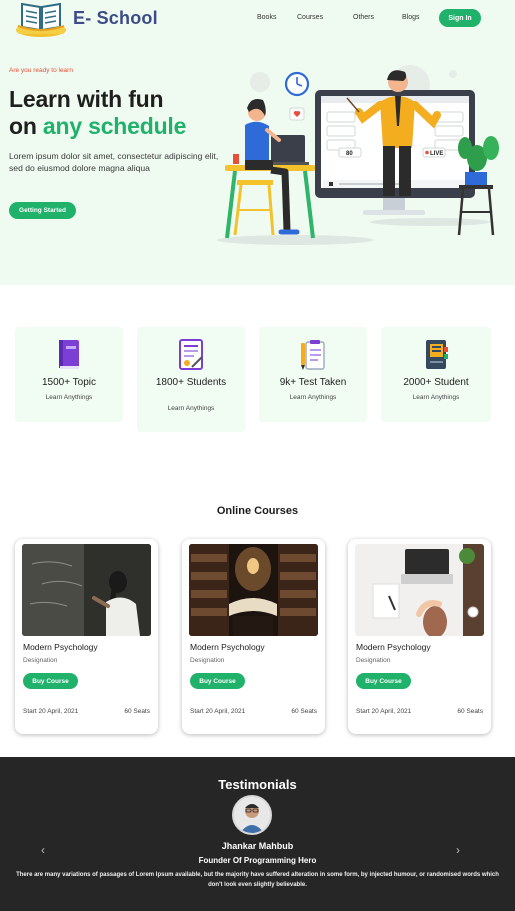 This screenshot has width=515, height=911. Describe the element at coordinates (437, 354) in the screenshot. I see `notebook-icon` at that location.